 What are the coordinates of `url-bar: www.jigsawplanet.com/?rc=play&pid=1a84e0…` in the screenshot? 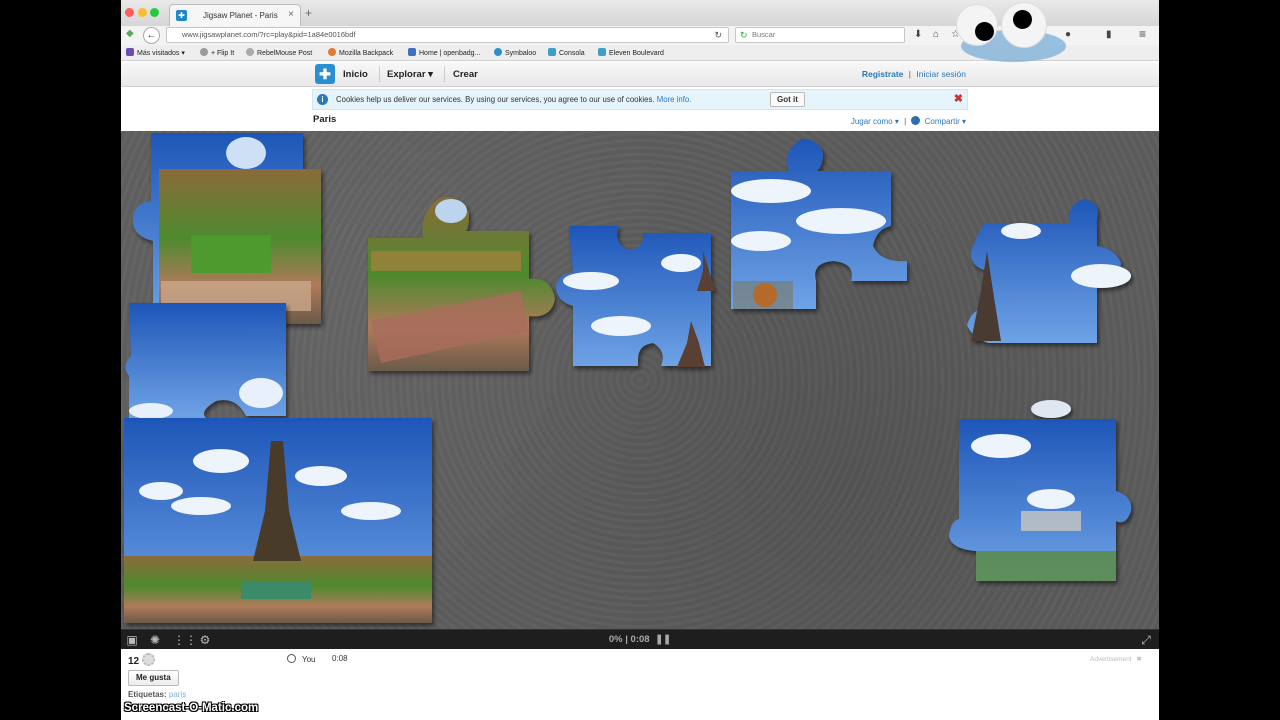 It's located at (447, 35).